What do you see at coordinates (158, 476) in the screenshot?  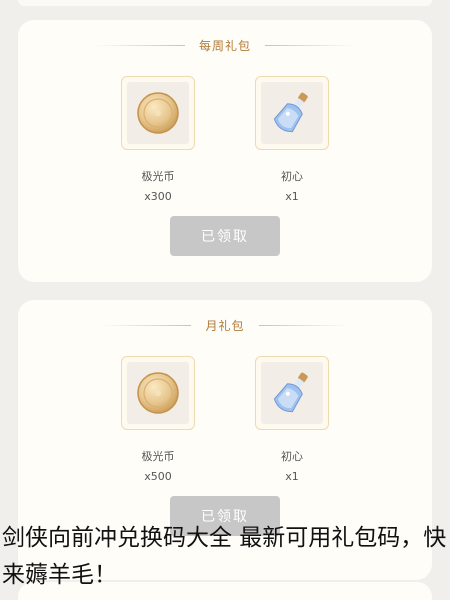 I see `item-quantity: x500` at bounding box center [158, 476].